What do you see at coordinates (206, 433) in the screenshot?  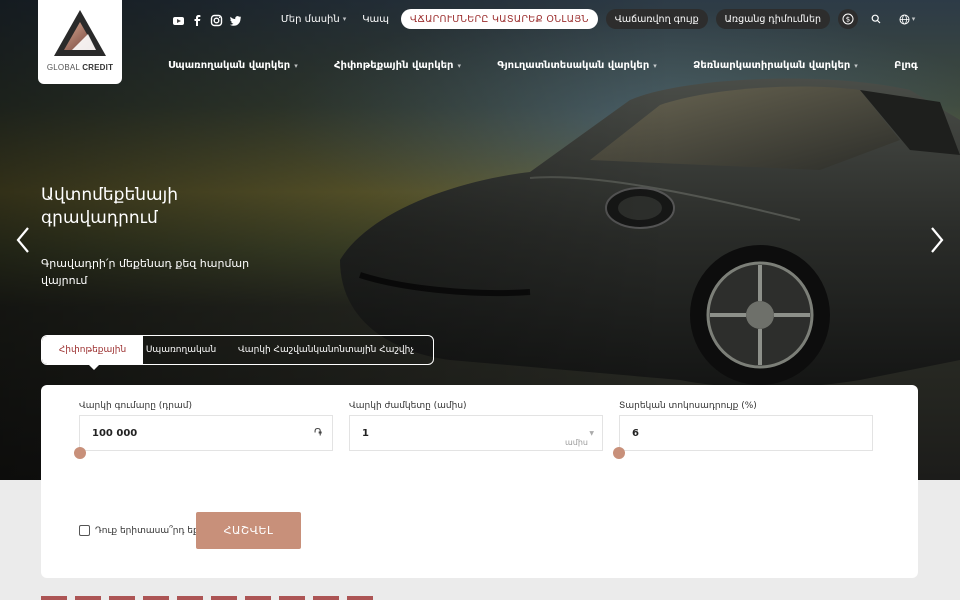 I see `amount-input: 100 000 ֏` at bounding box center [206, 433].